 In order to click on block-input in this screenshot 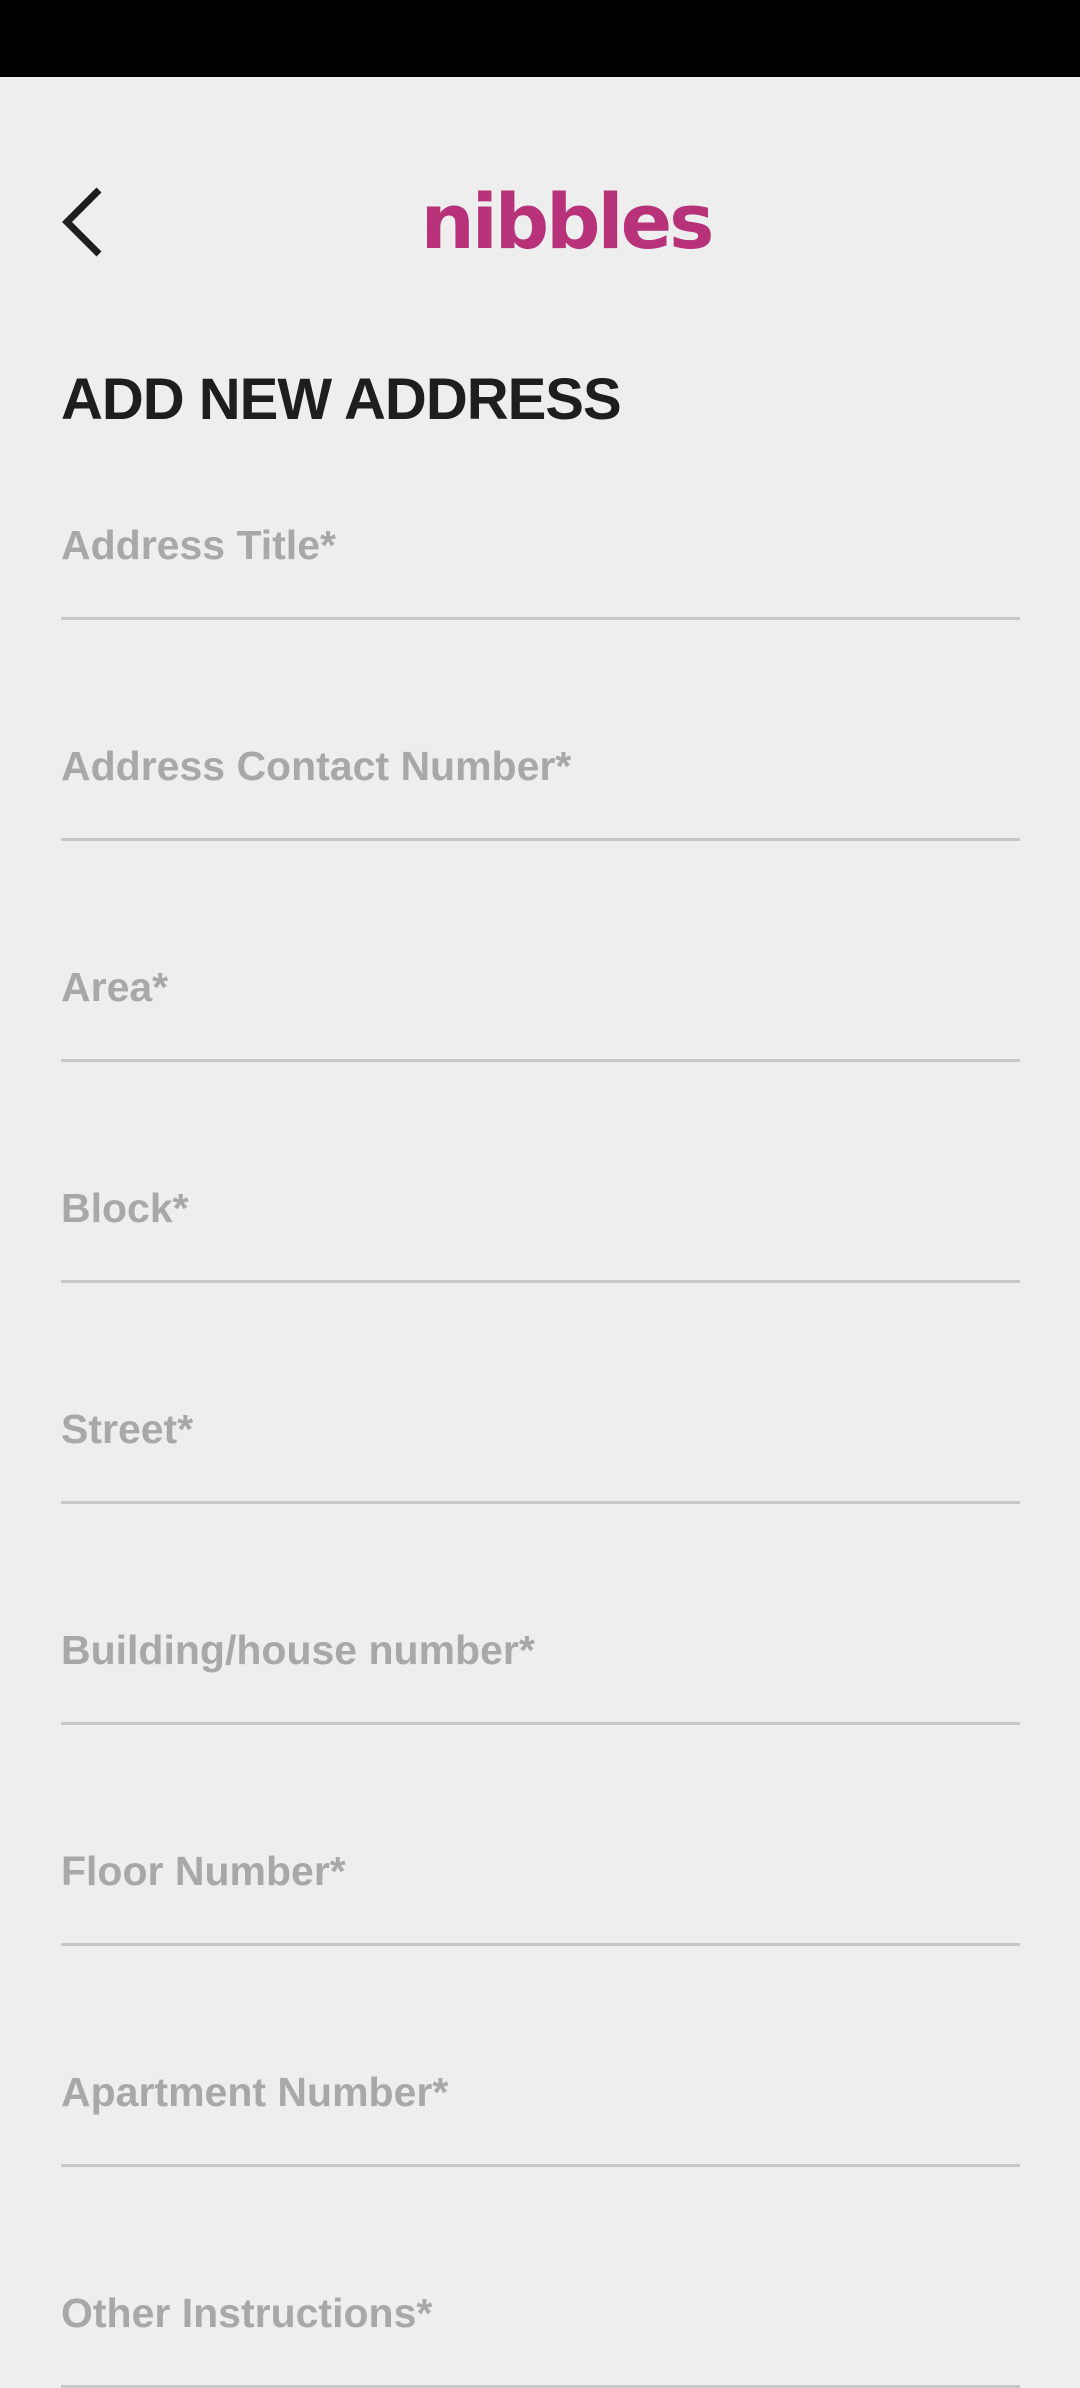, I will do `click(540, 1208)`.